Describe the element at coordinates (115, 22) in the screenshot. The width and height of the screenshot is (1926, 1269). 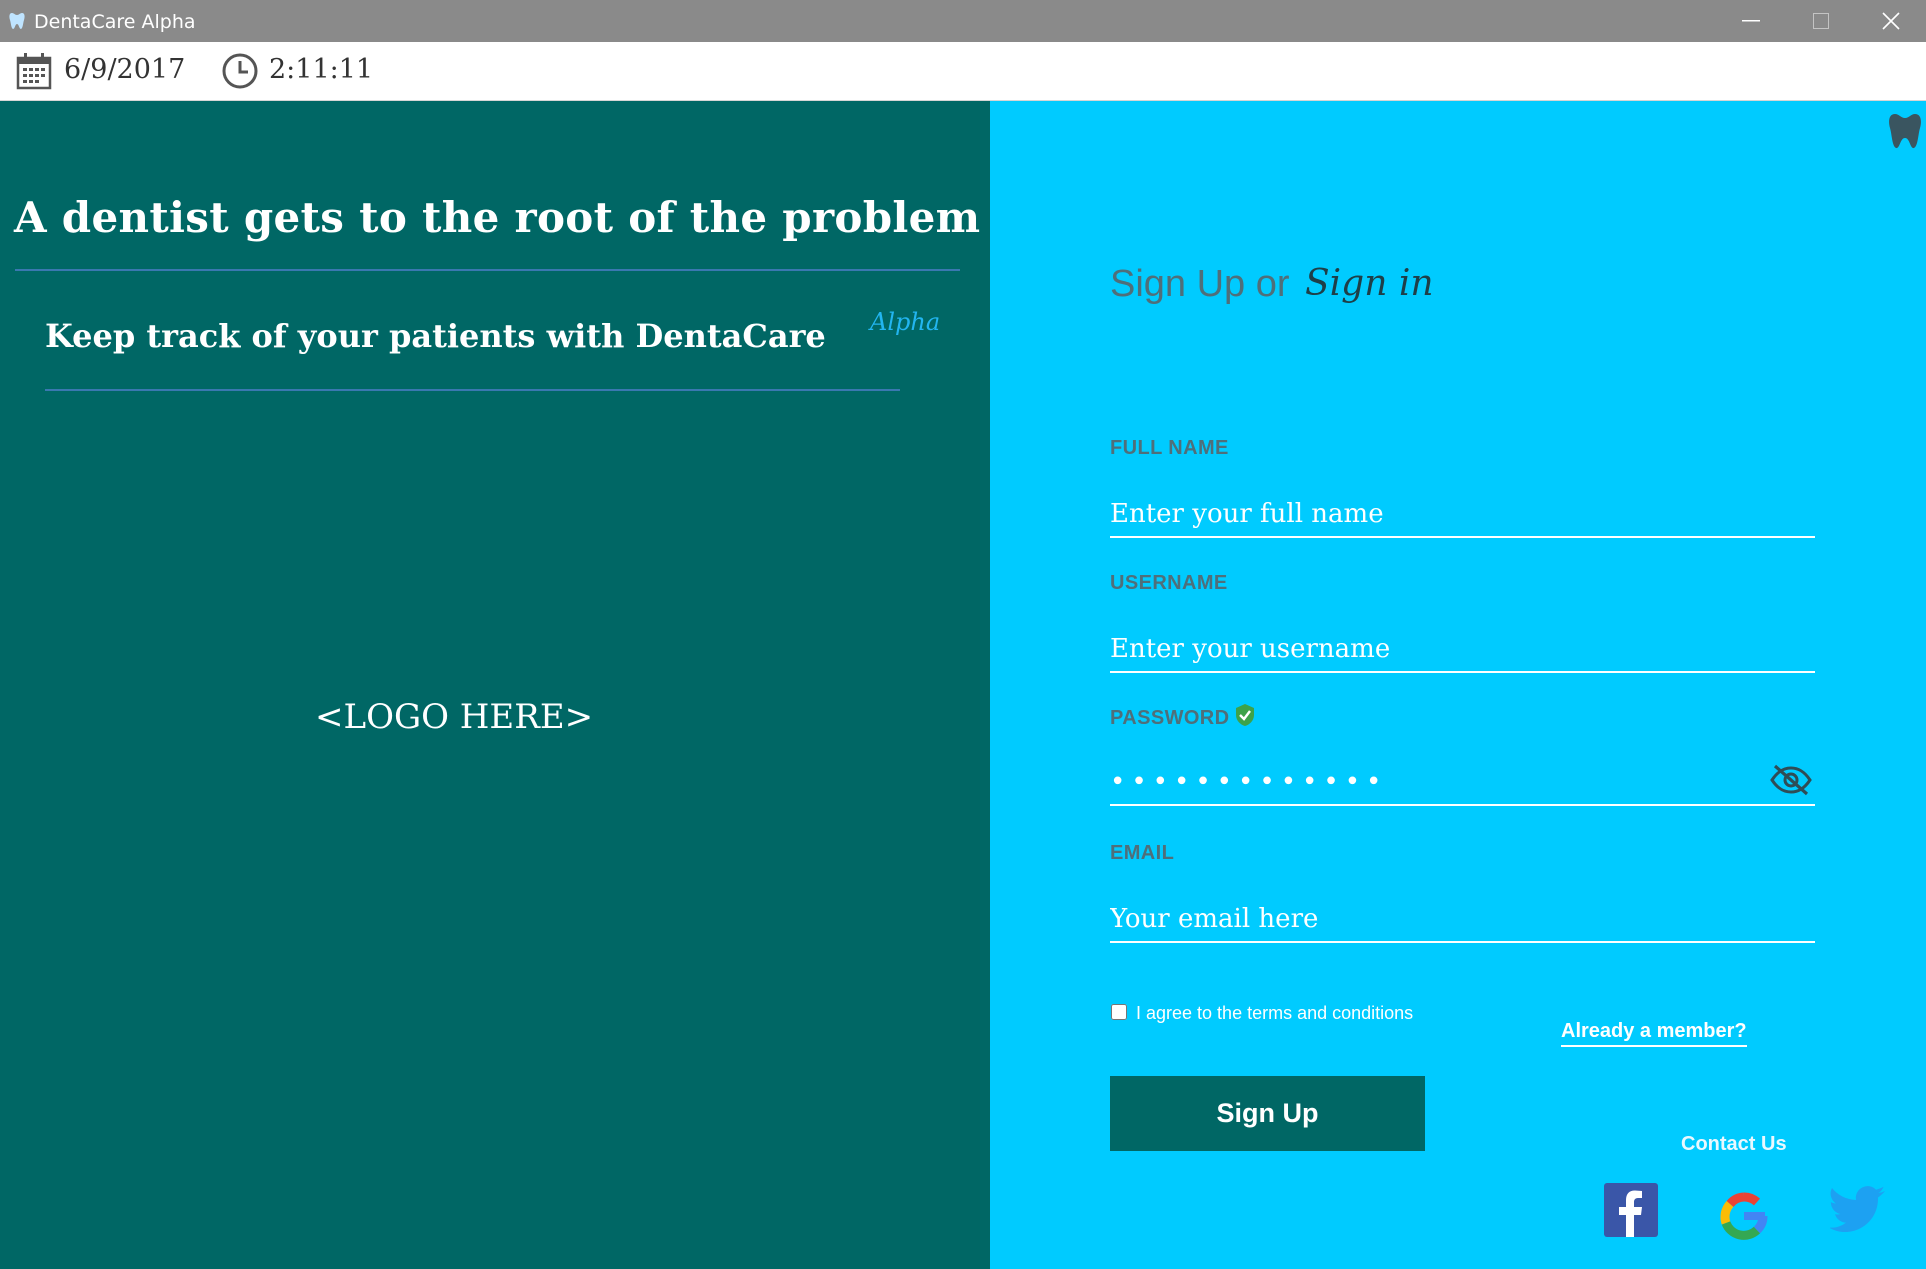
I see `window-title: DentaCare Alpha` at that location.